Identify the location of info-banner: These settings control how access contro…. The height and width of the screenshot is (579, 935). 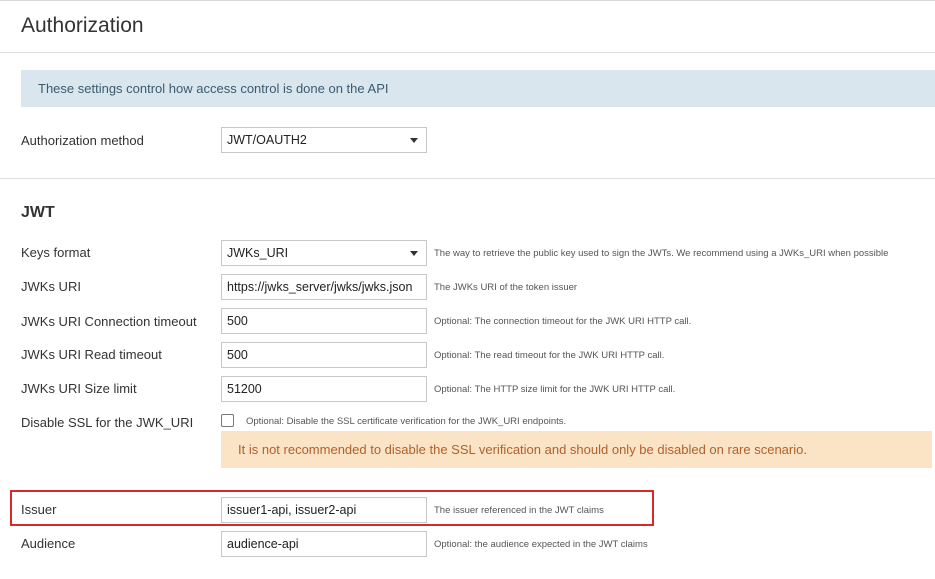
(478, 88).